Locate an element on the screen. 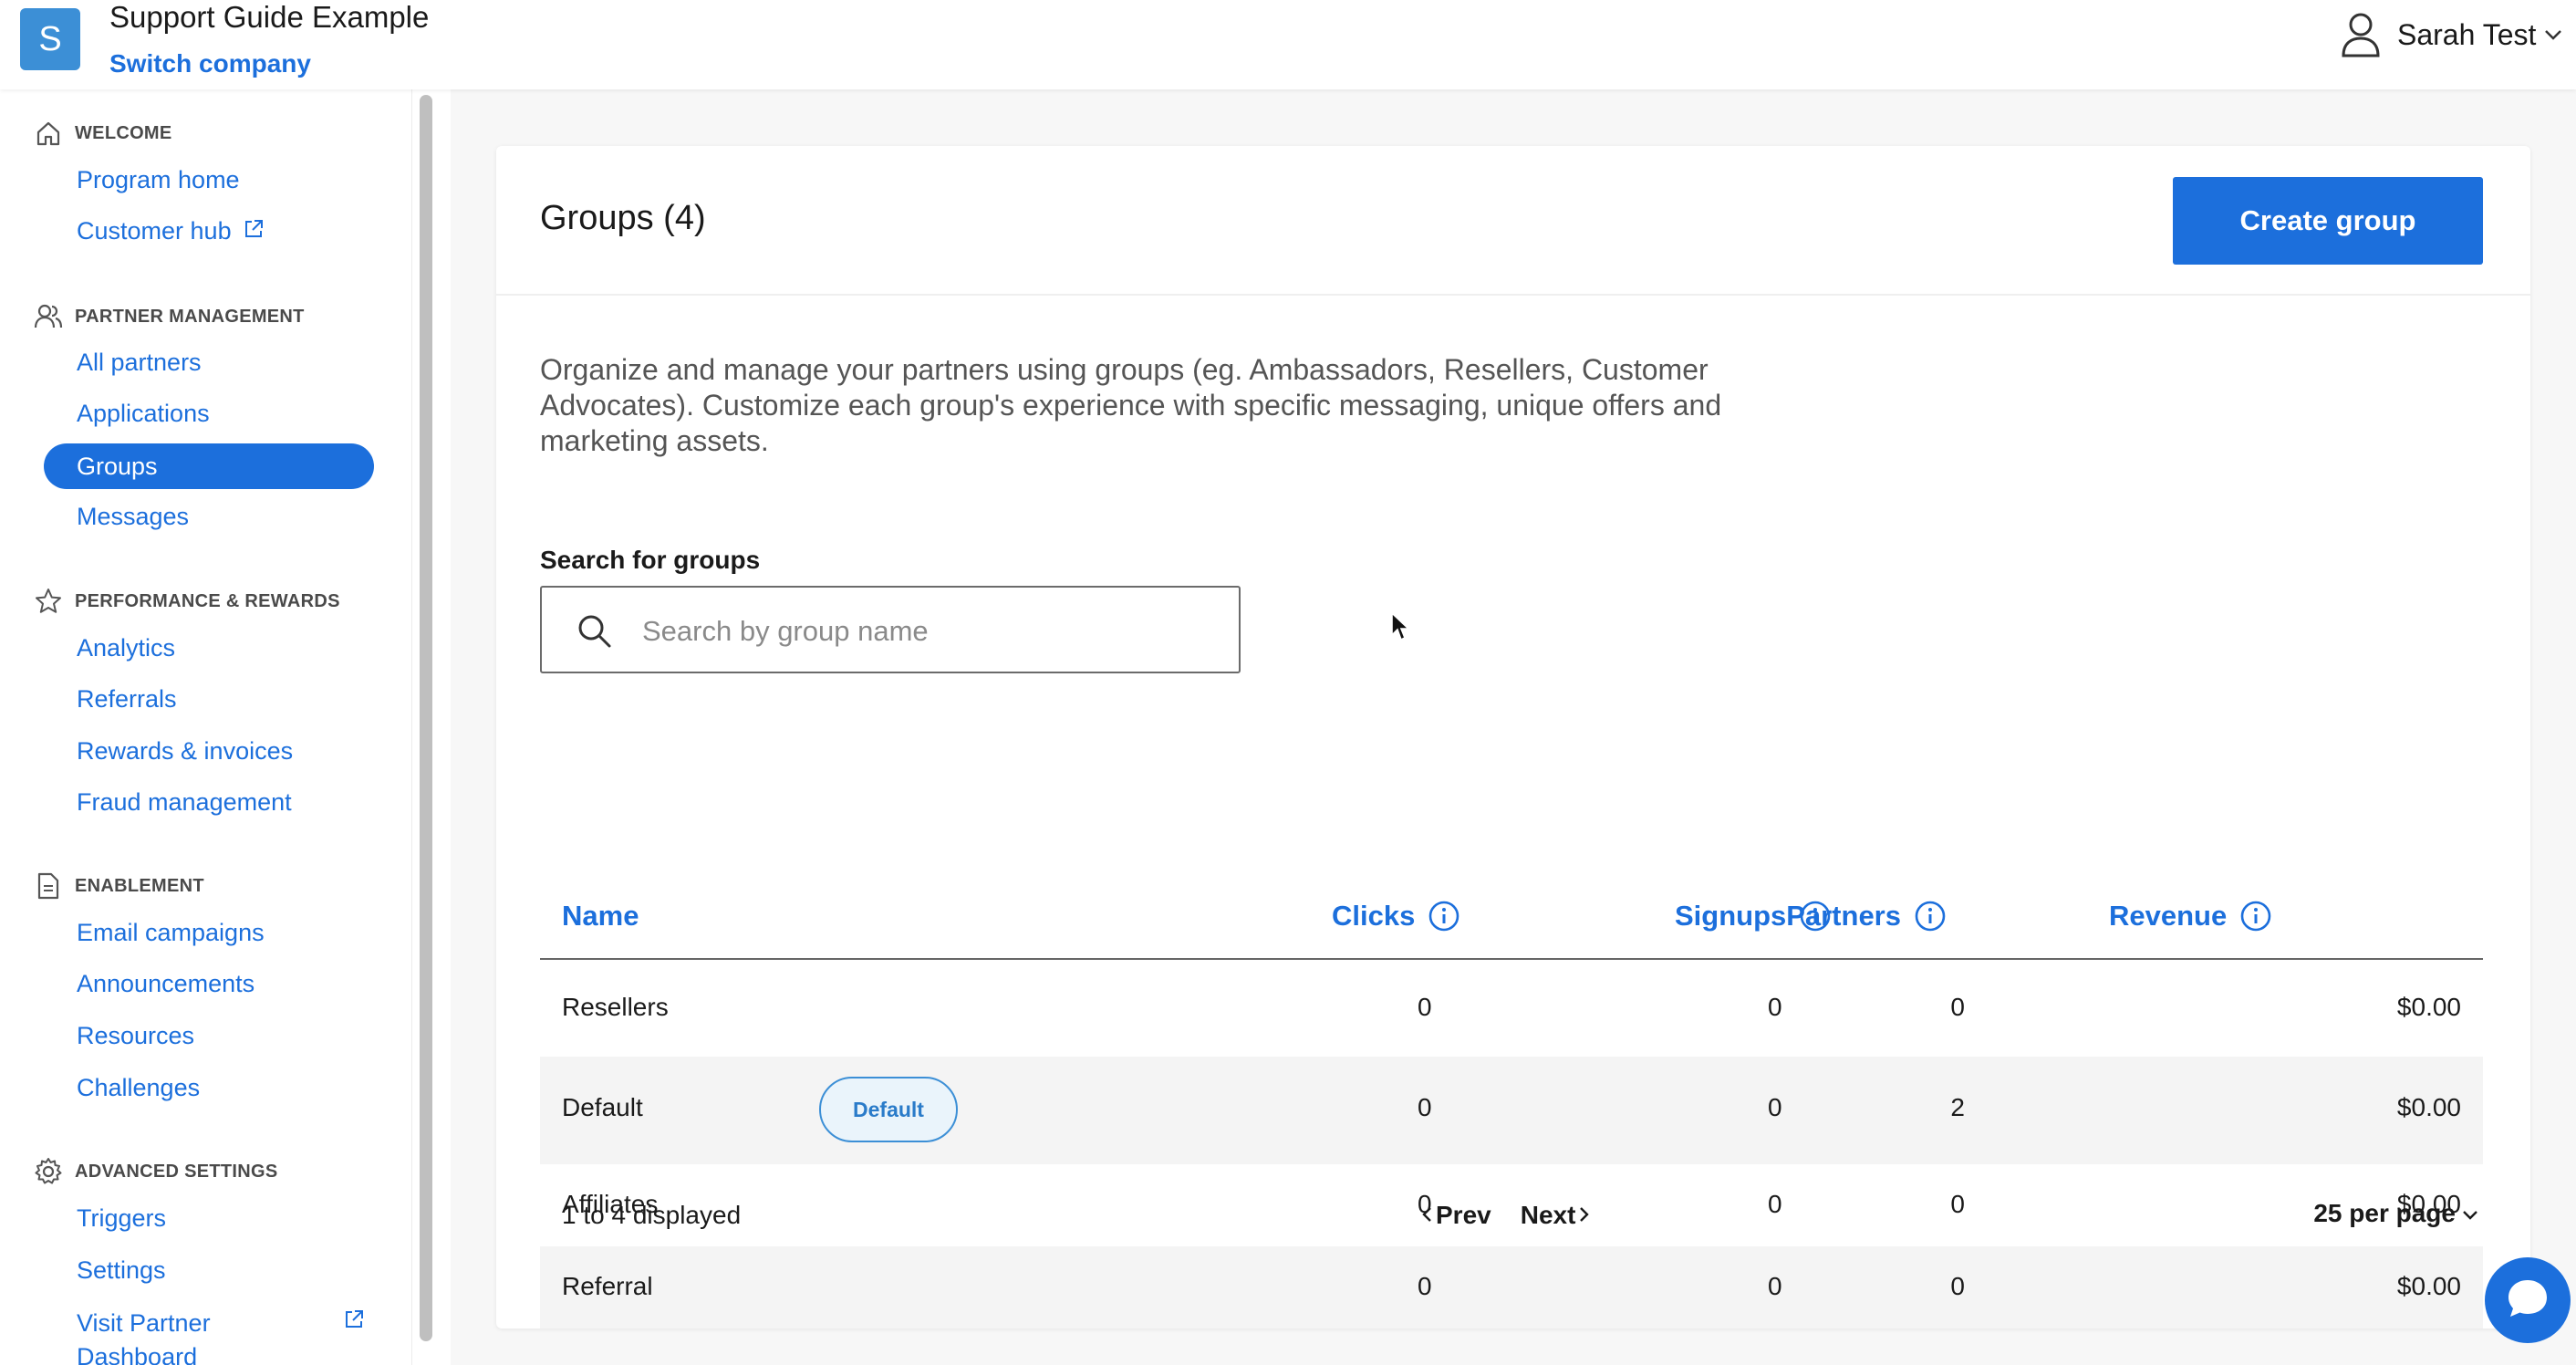 The width and height of the screenshot is (2576, 1365). section-heading: PERFORMANCE & REWARDS is located at coordinates (207, 601).